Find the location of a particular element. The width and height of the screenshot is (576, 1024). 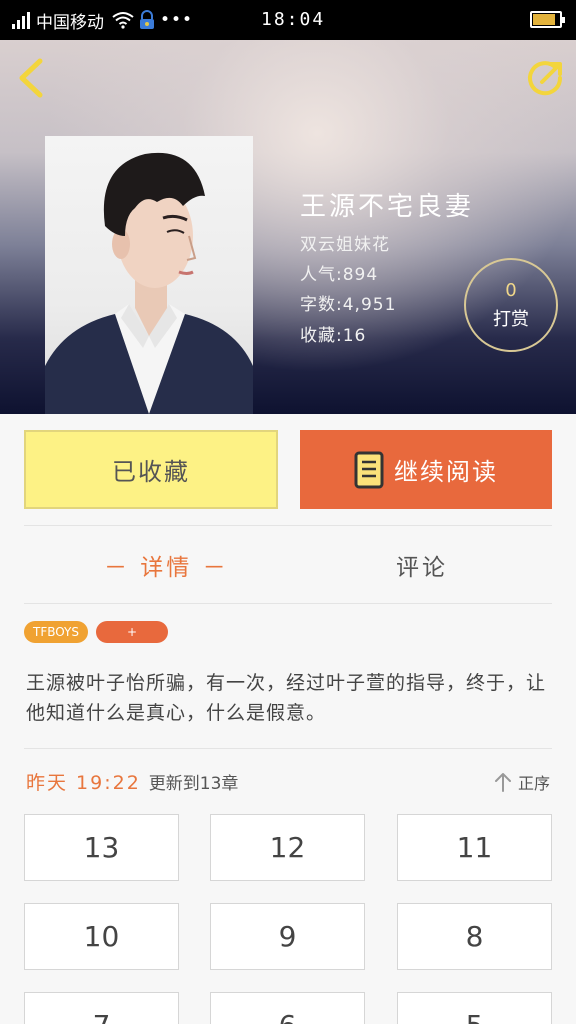

collected-button-label: 已收藏 is located at coordinates (151, 472).